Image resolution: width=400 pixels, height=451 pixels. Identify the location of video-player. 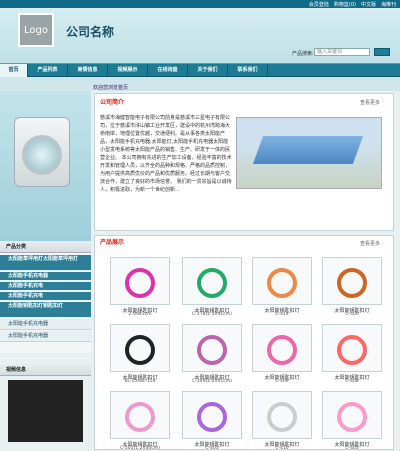
(45, 411).